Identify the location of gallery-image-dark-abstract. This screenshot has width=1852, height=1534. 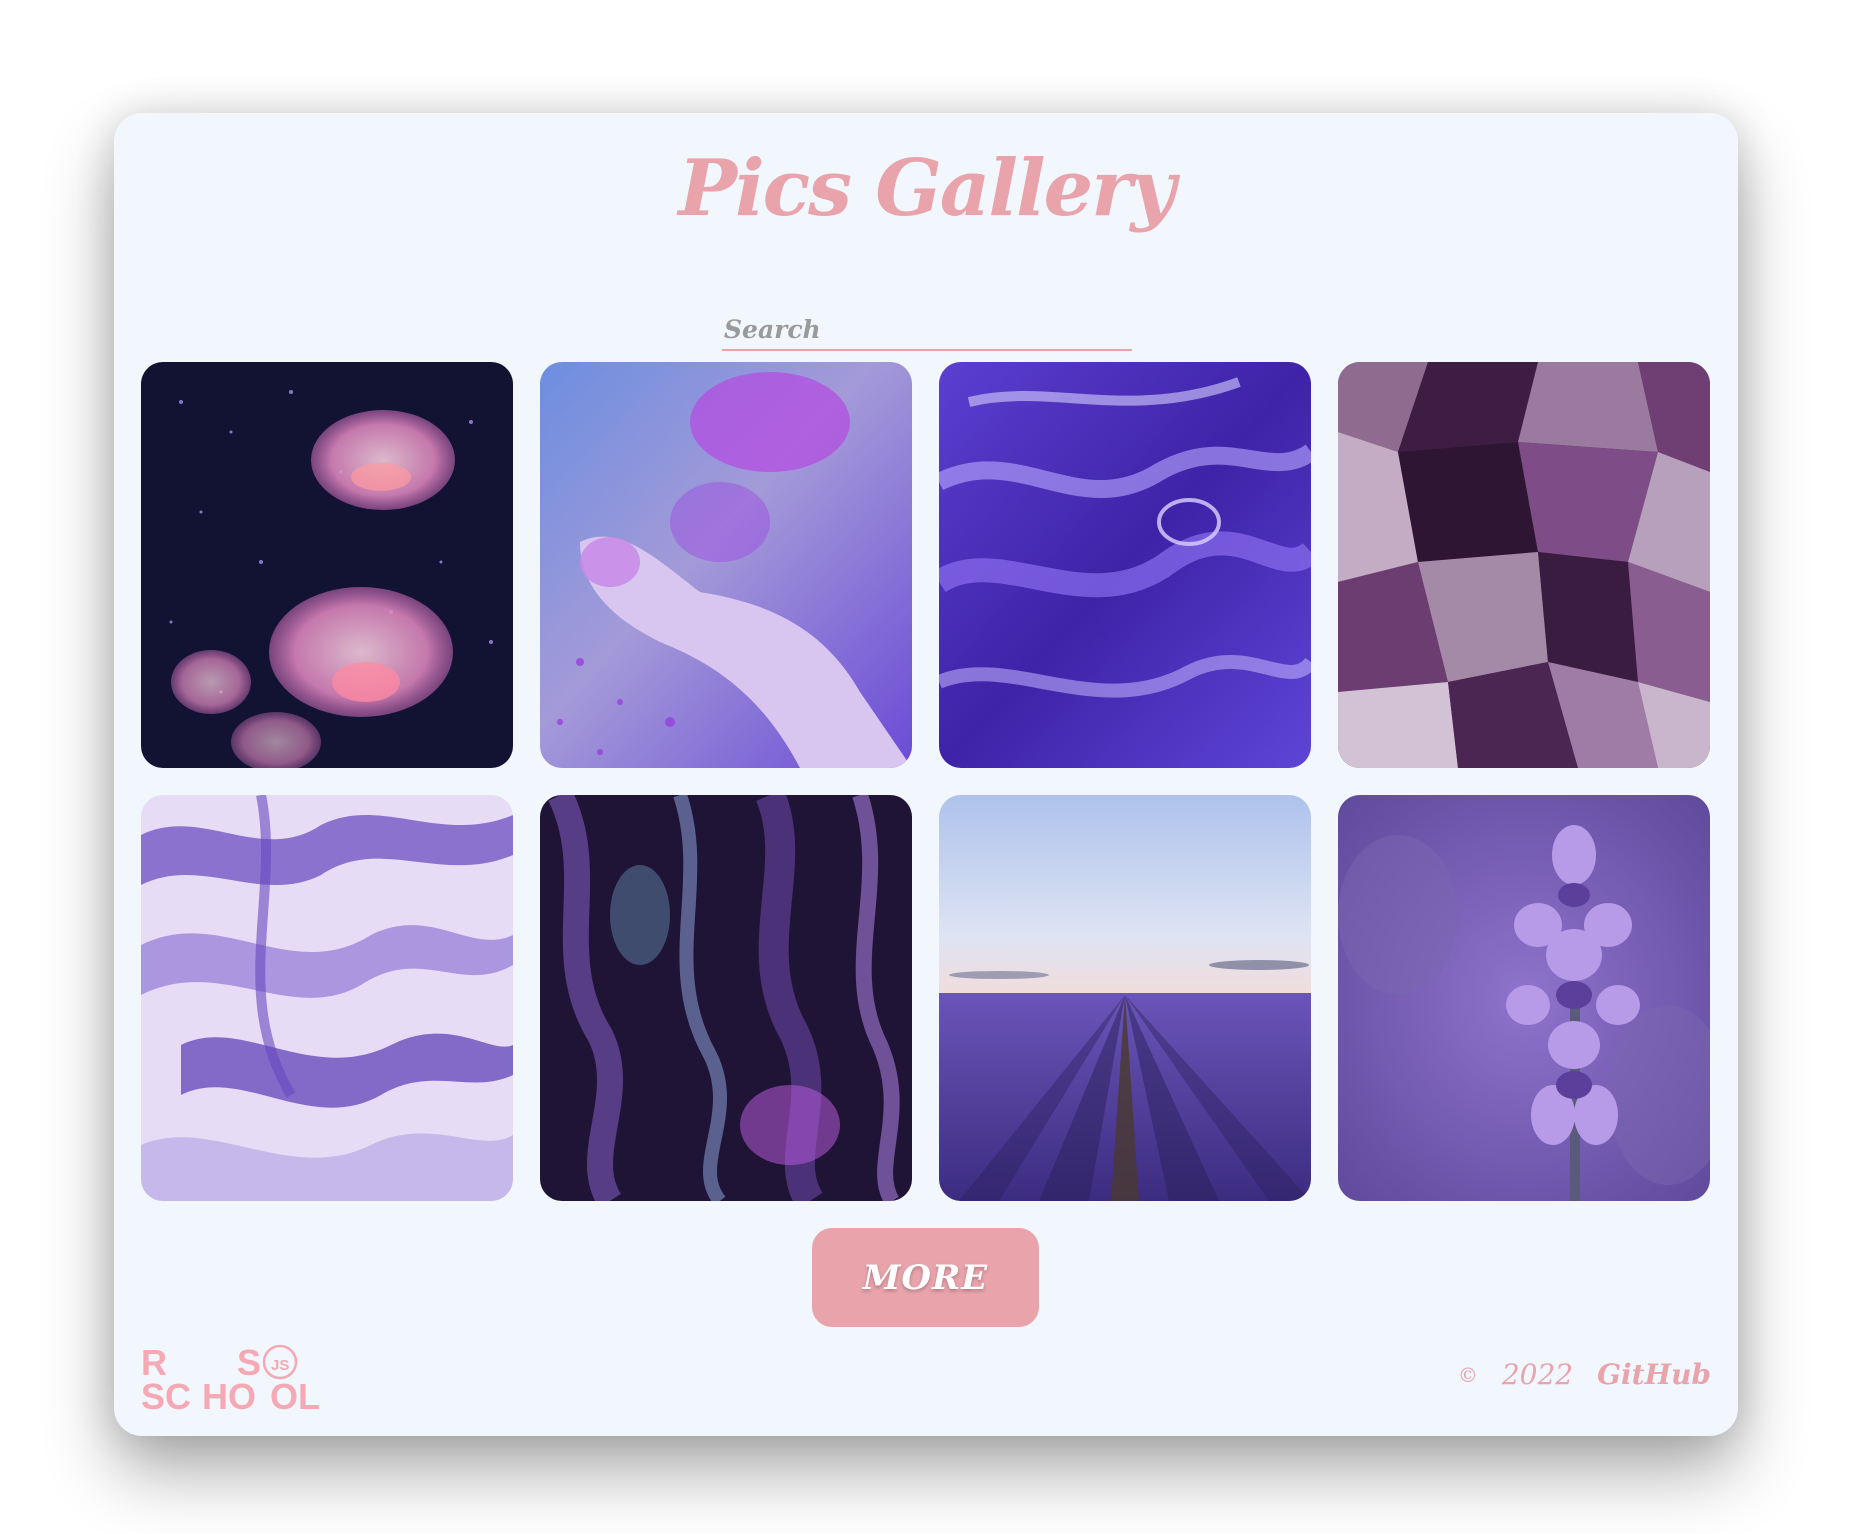
(726, 998).